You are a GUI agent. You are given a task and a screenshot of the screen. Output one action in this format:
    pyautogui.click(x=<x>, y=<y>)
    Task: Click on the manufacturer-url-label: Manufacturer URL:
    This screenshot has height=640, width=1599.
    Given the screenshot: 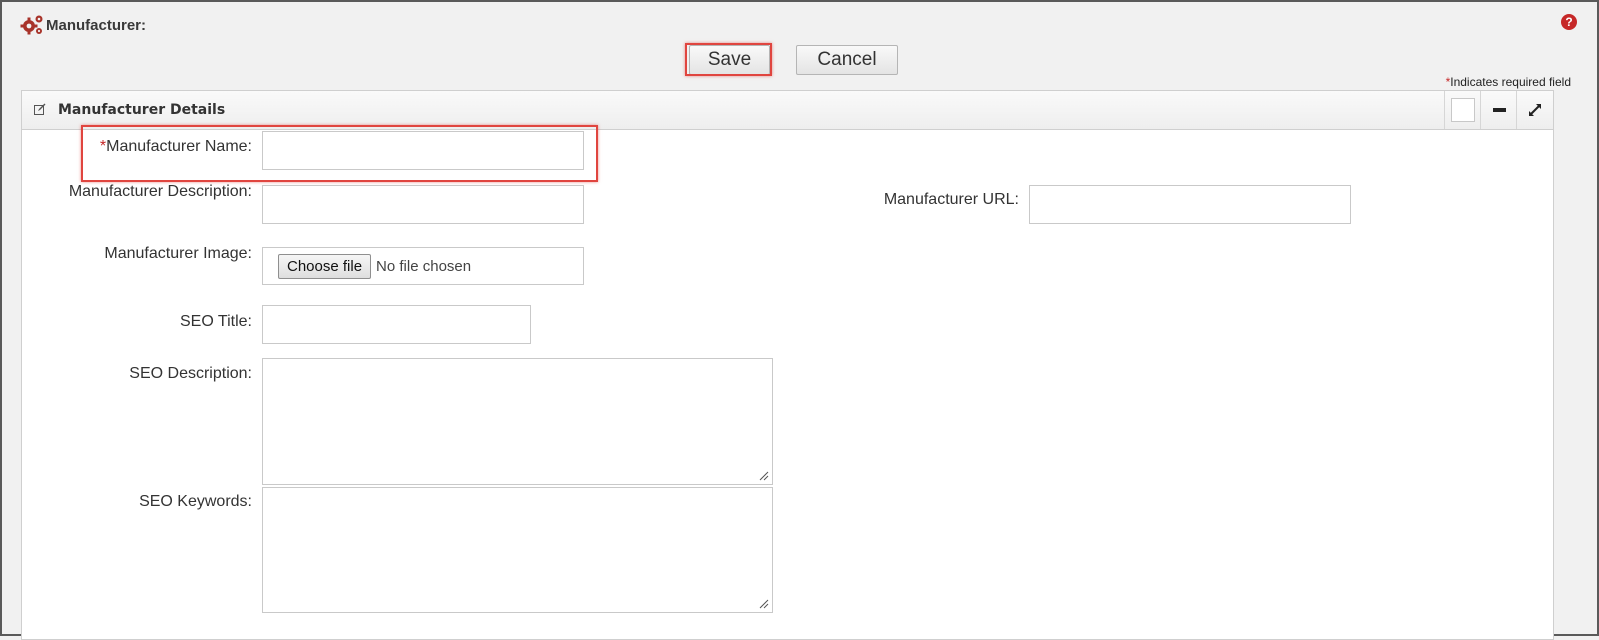 What is the action you would take?
    pyautogui.click(x=951, y=199)
    